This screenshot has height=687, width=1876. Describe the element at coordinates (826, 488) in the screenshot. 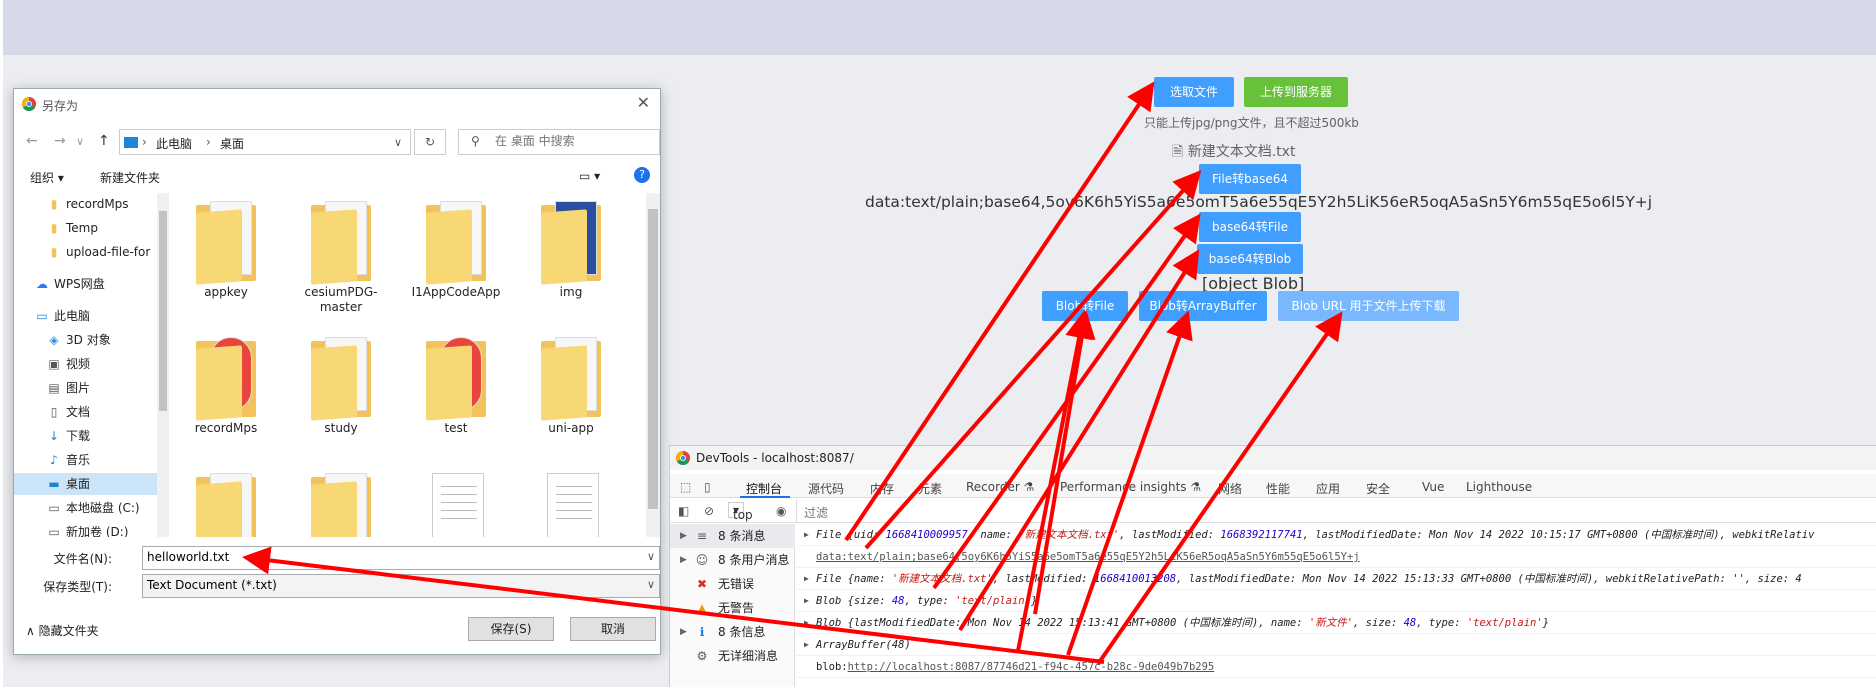

I see `tab-sources: 源代码` at that location.